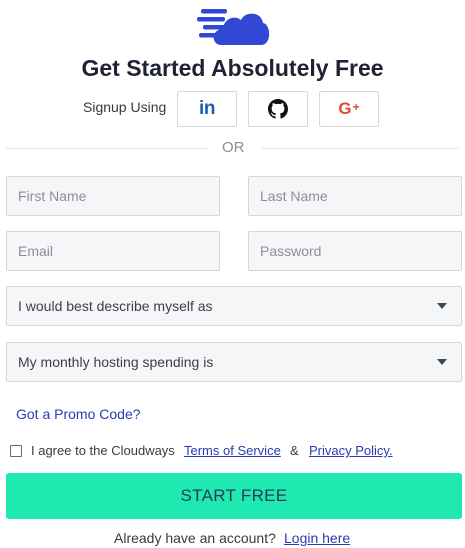  I want to click on promo-code-link: Got a Promo Code?, so click(78, 414).